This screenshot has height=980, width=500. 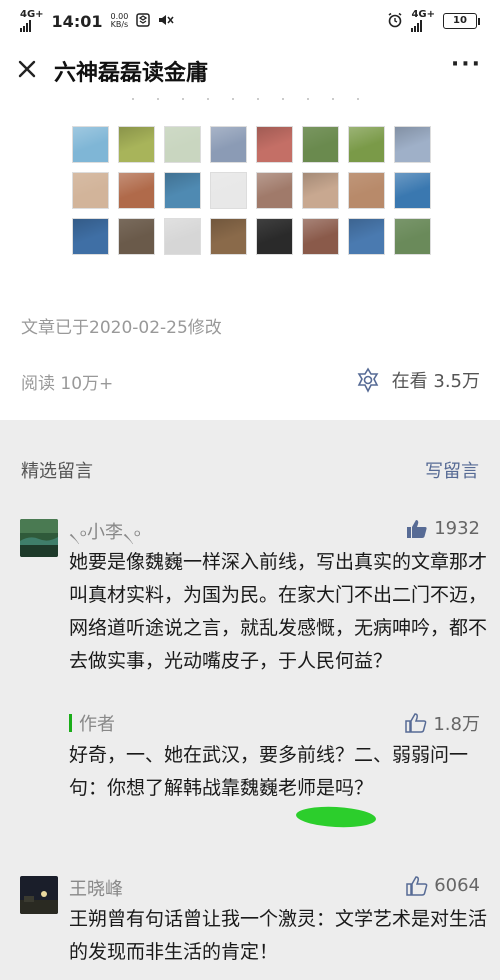 I want to click on looking-label: 在看 3.5万, so click(x=435, y=381).